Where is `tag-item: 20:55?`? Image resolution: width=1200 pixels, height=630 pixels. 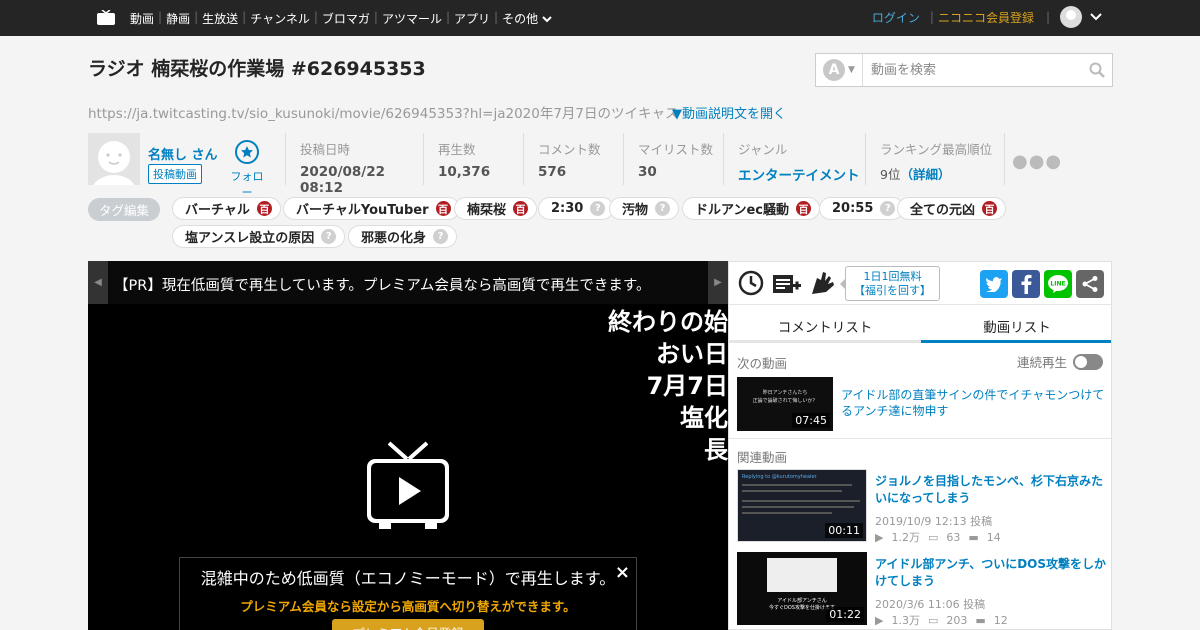 tag-item: 20:55? is located at coordinates (862, 208).